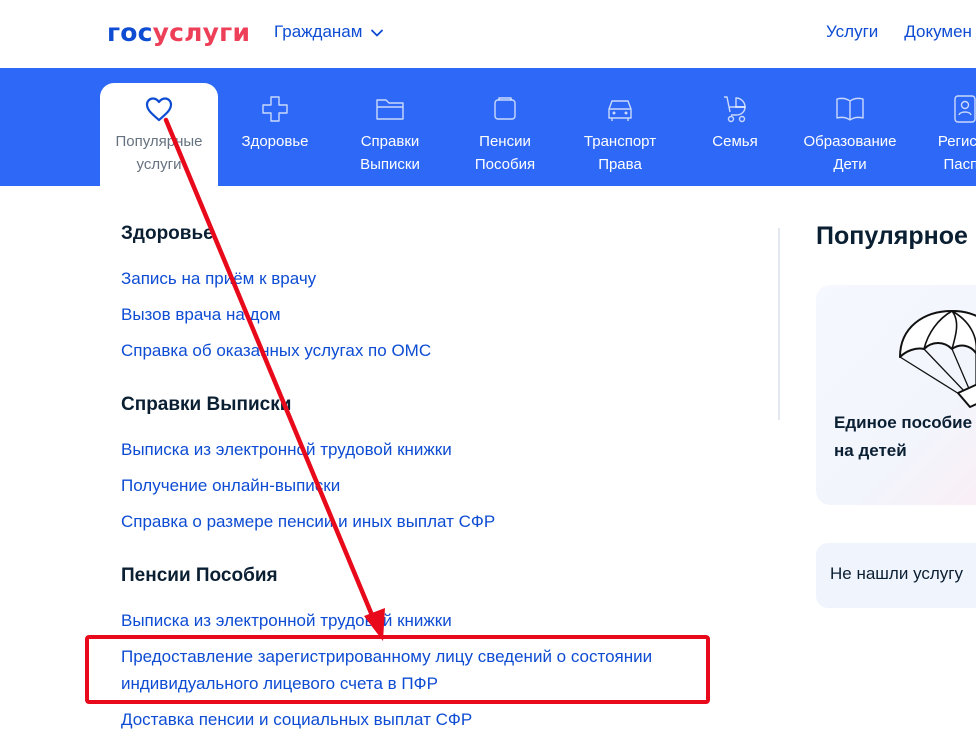  Describe the element at coordinates (201, 315) in the screenshot. I see `service-link: Вызов врача на дом` at that location.